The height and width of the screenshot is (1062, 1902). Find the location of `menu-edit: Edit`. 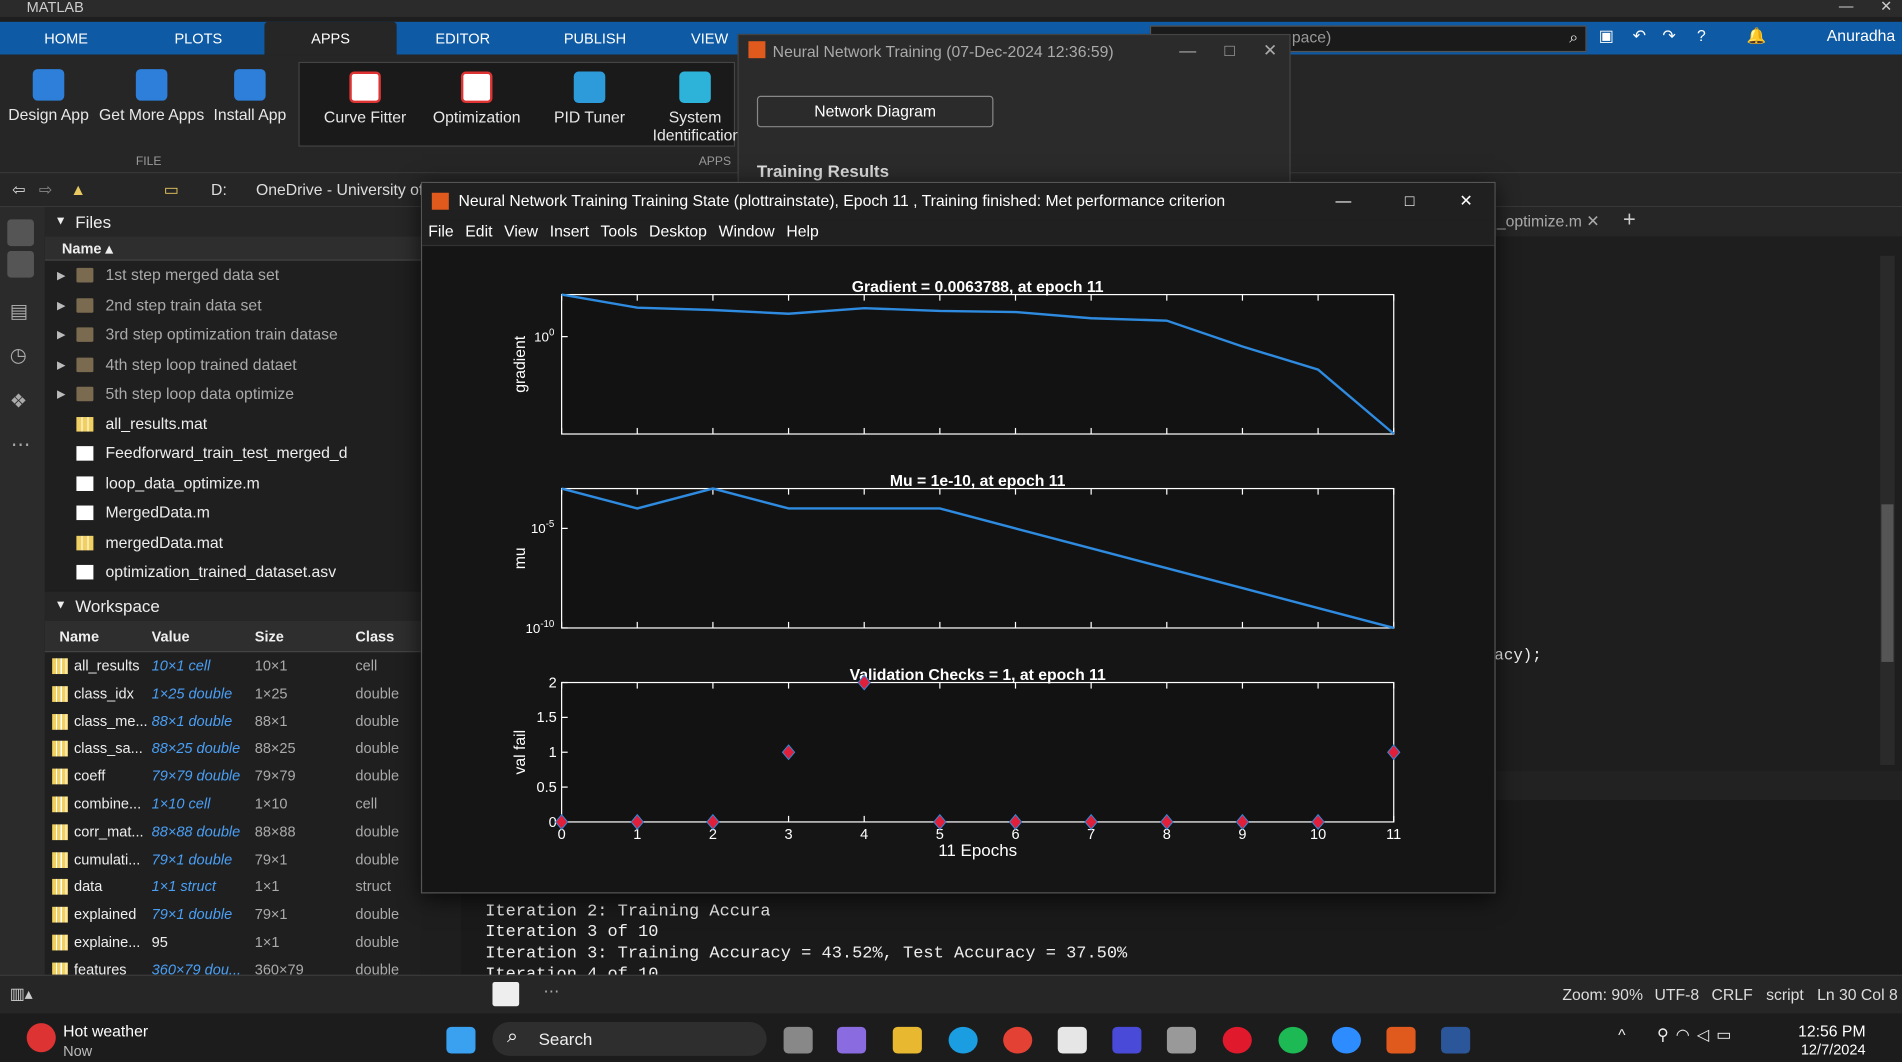

menu-edit: Edit is located at coordinates (478, 231).